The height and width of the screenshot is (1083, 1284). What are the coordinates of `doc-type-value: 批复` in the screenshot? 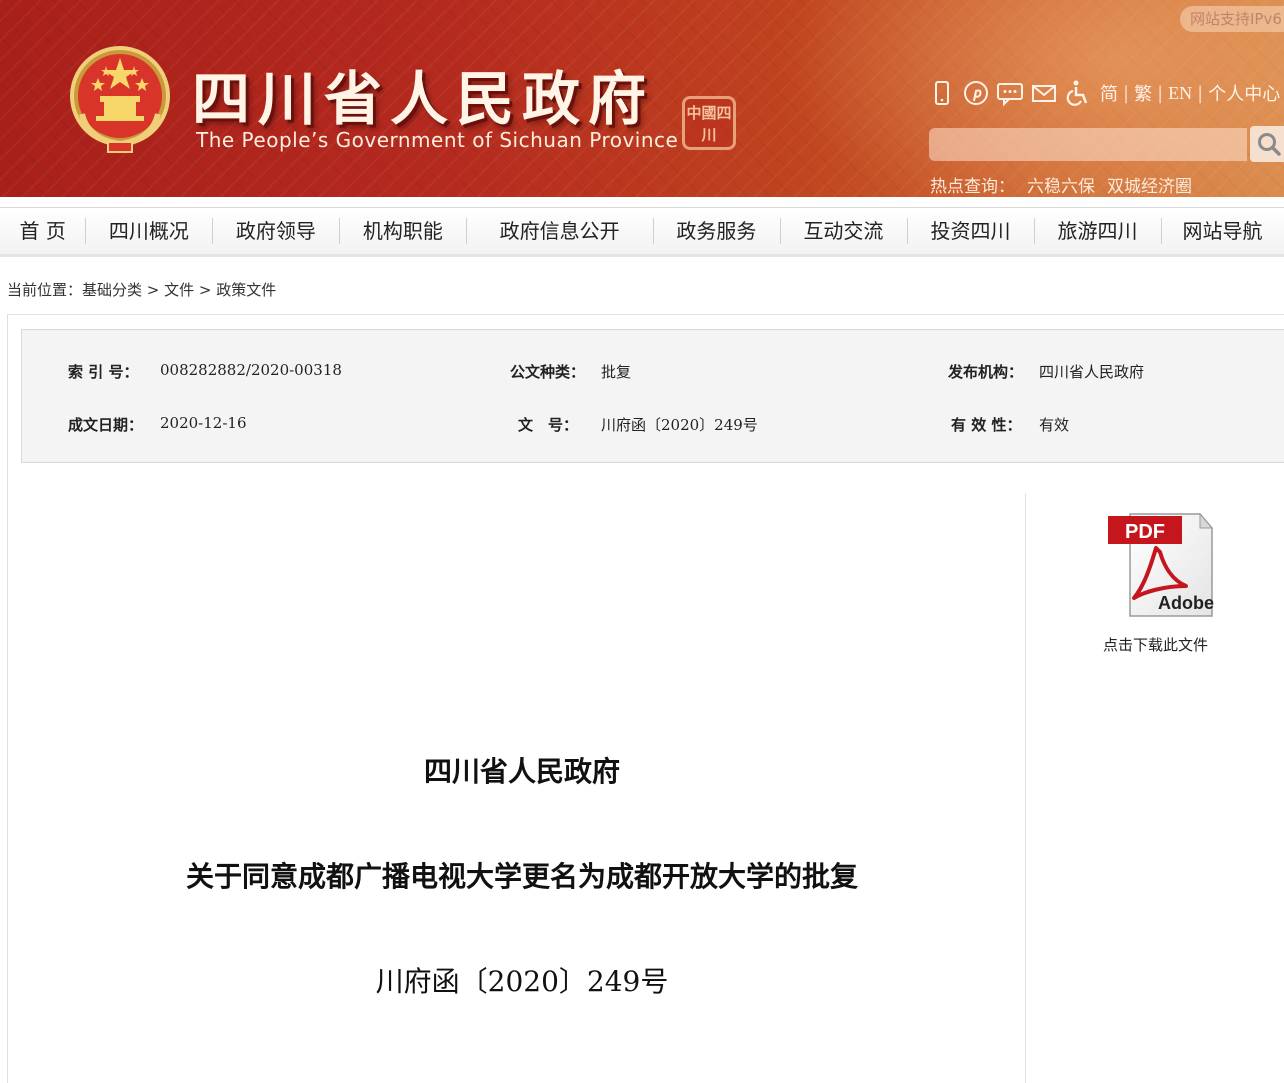 It's located at (616, 372).